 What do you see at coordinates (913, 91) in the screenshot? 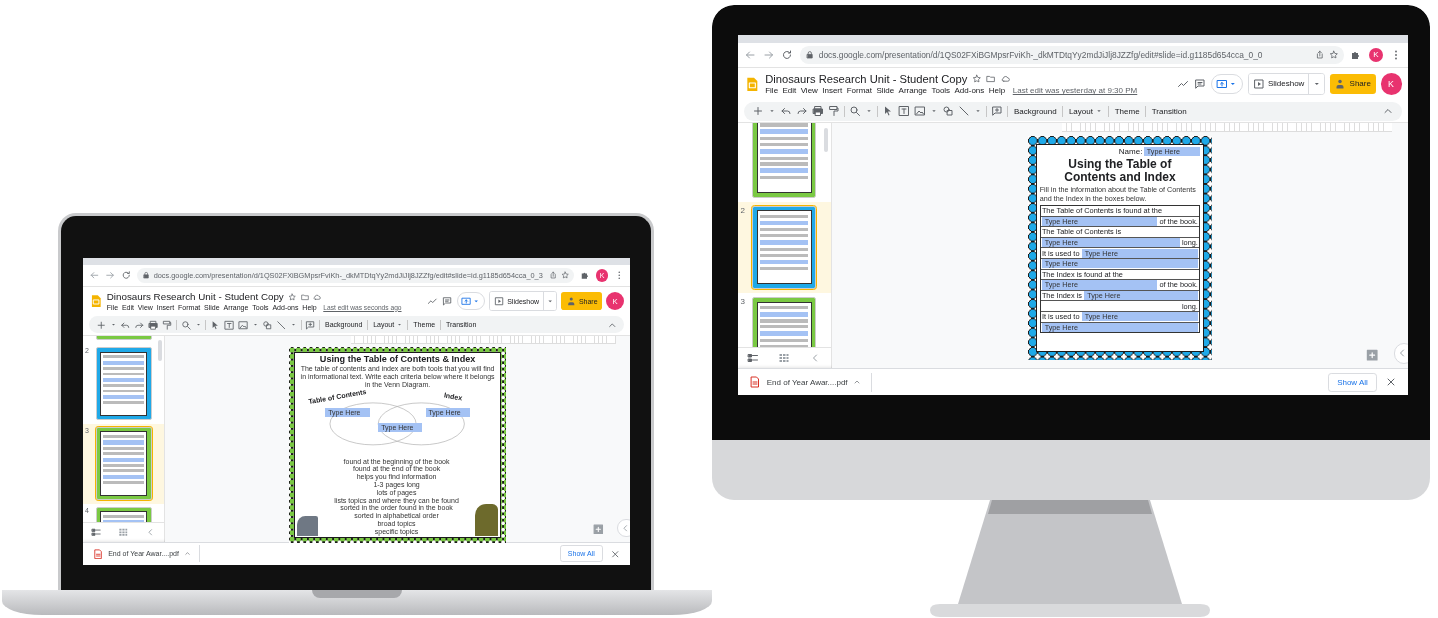
I see `menu-item: Arrange` at bounding box center [913, 91].